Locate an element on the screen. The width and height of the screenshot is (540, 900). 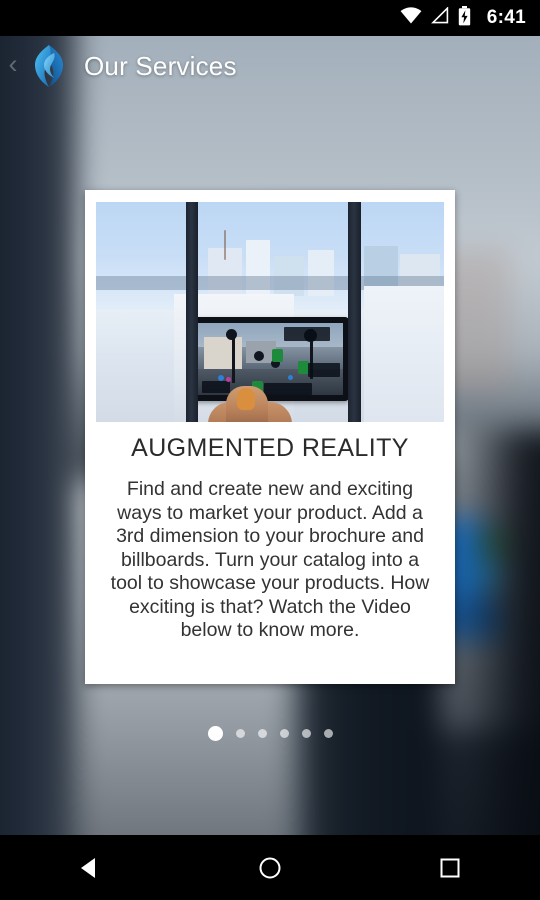
photo-smartphone is located at coordinates (270, 359).